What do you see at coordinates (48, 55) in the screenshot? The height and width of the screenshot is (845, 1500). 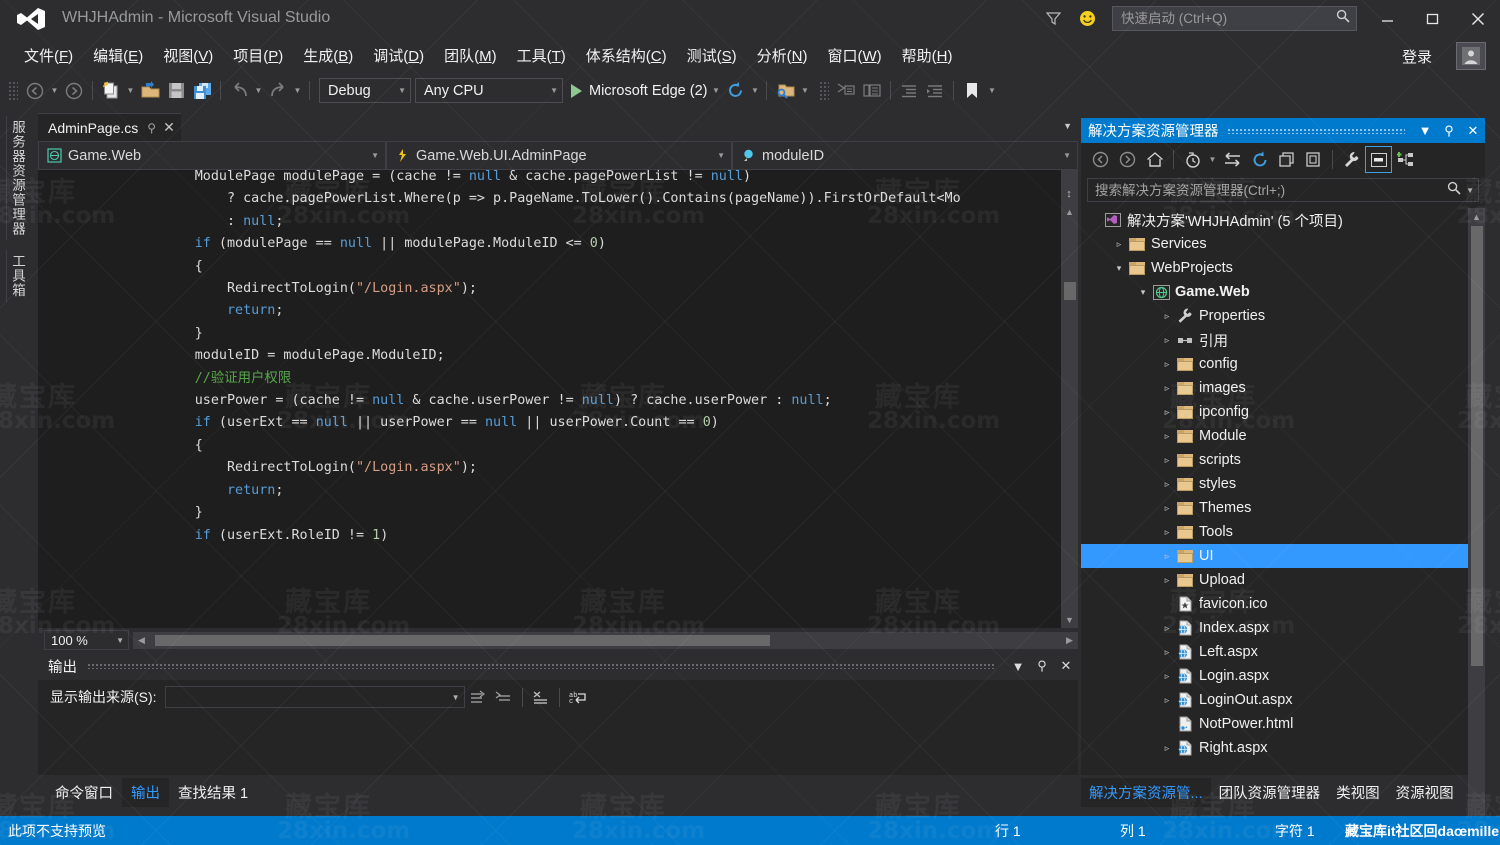 I see `menu-file: 文件(F)` at bounding box center [48, 55].